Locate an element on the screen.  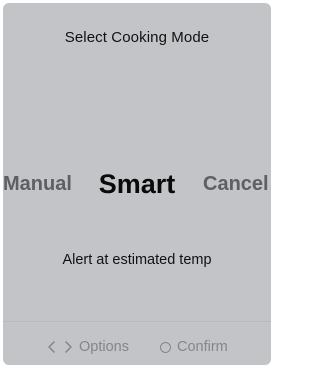
options-hint: Options is located at coordinates (88, 347).